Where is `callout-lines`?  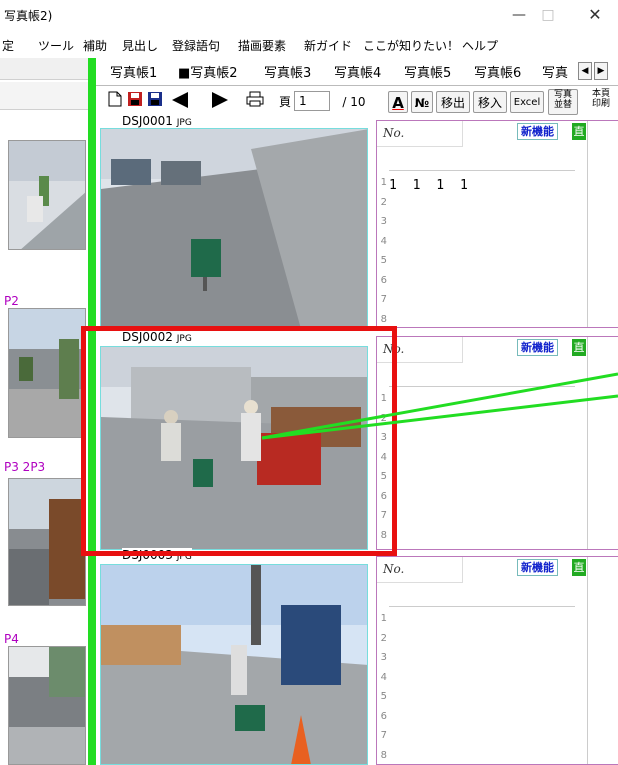
callout-lines is located at coordinates (439, 406).